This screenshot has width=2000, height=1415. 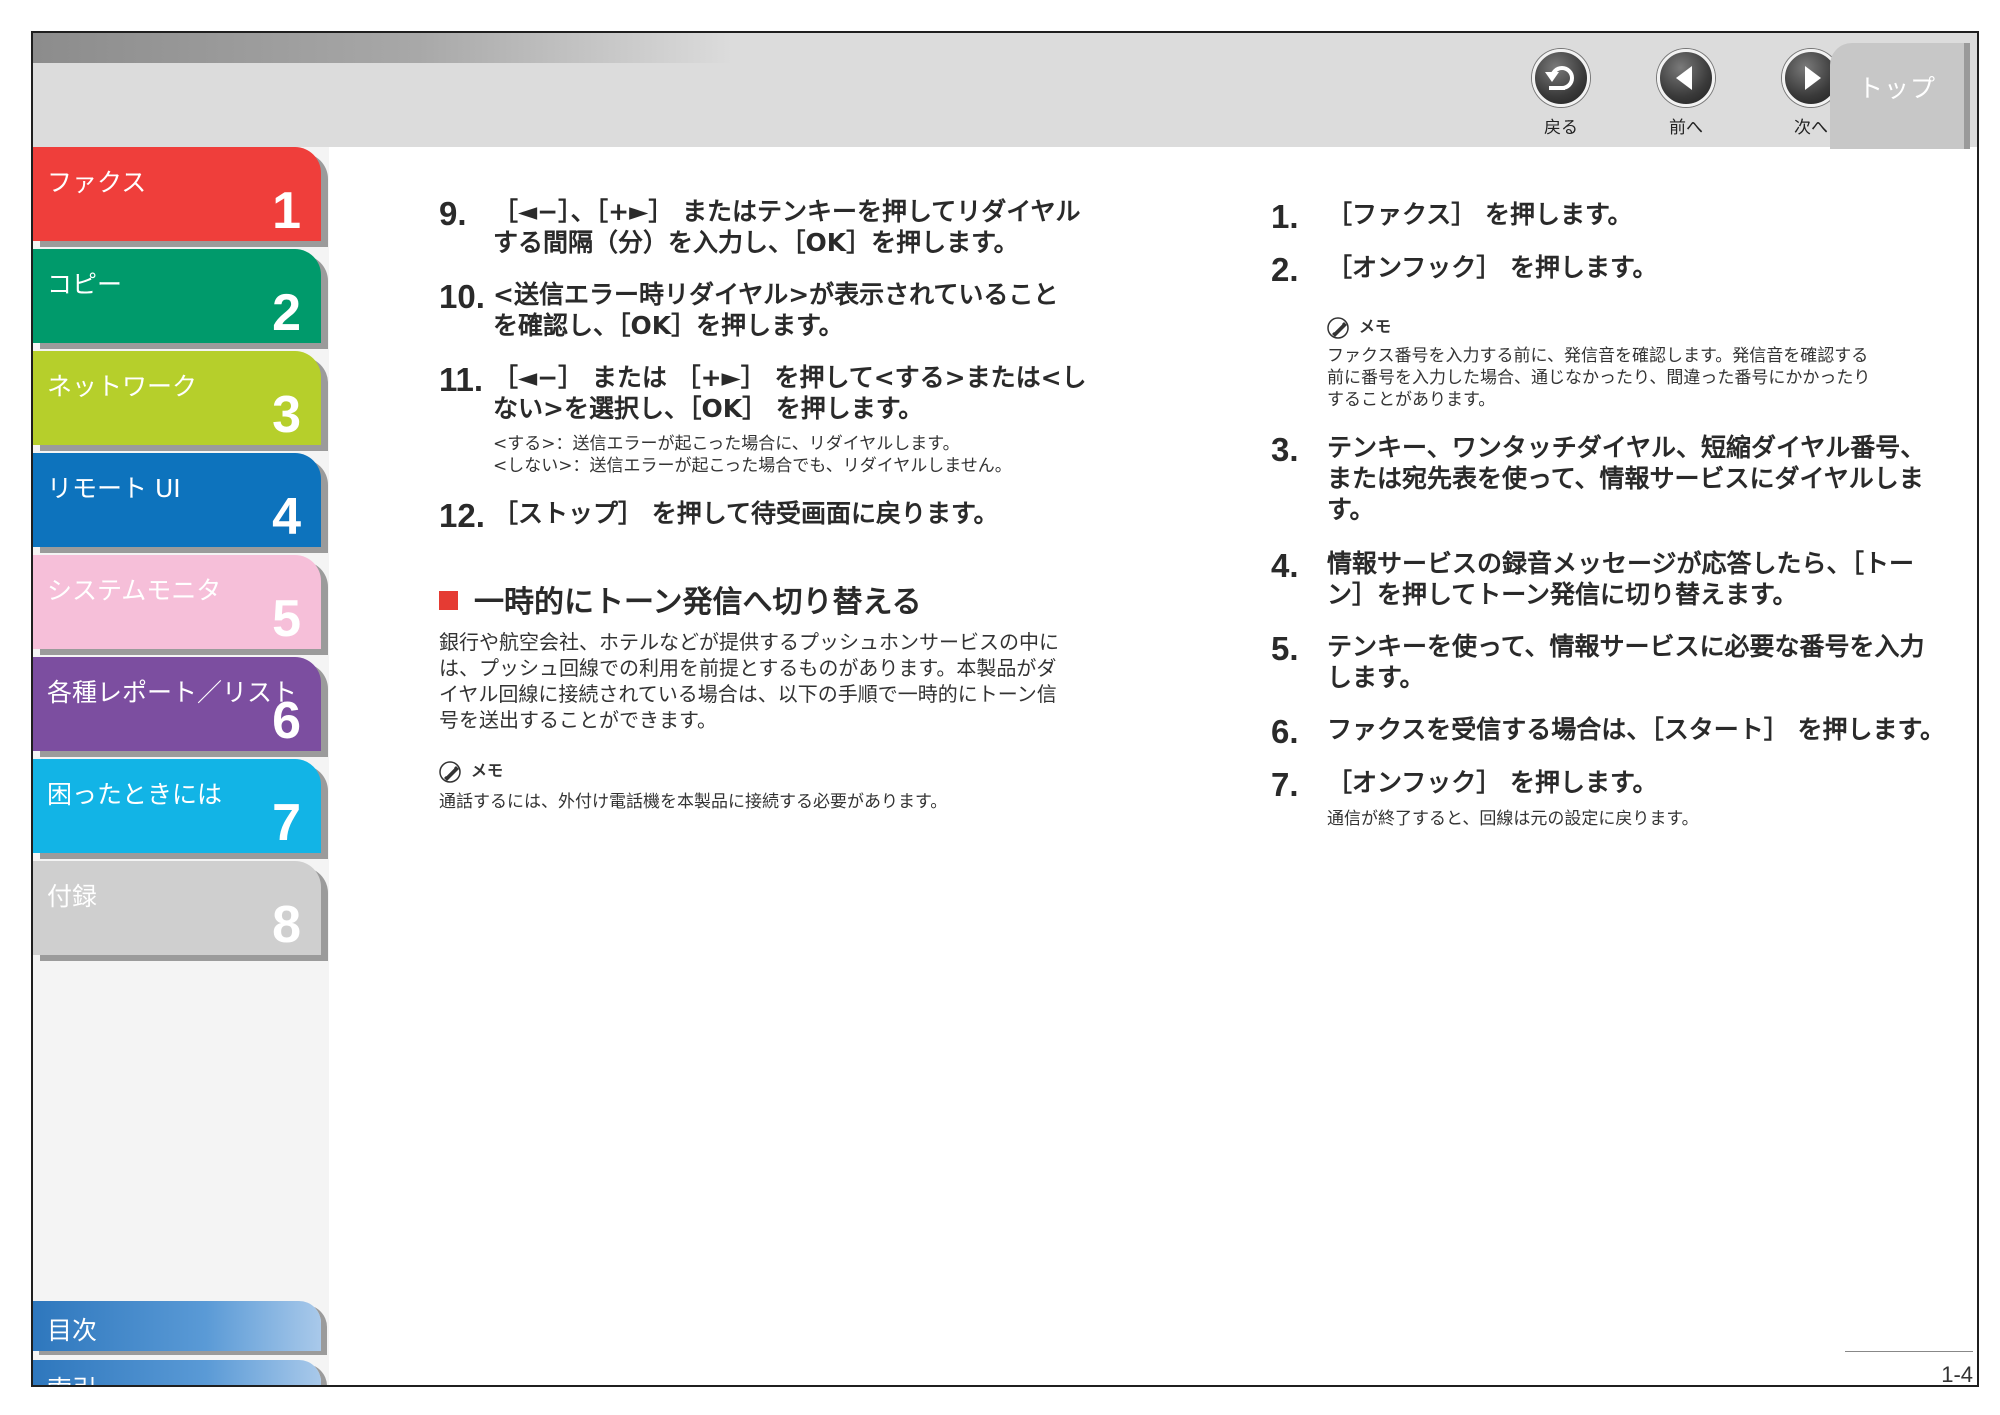 What do you see at coordinates (1562, 594) in the screenshot?
I see `step-line: ン］を押してトーン発信に切り替えます。` at bounding box center [1562, 594].